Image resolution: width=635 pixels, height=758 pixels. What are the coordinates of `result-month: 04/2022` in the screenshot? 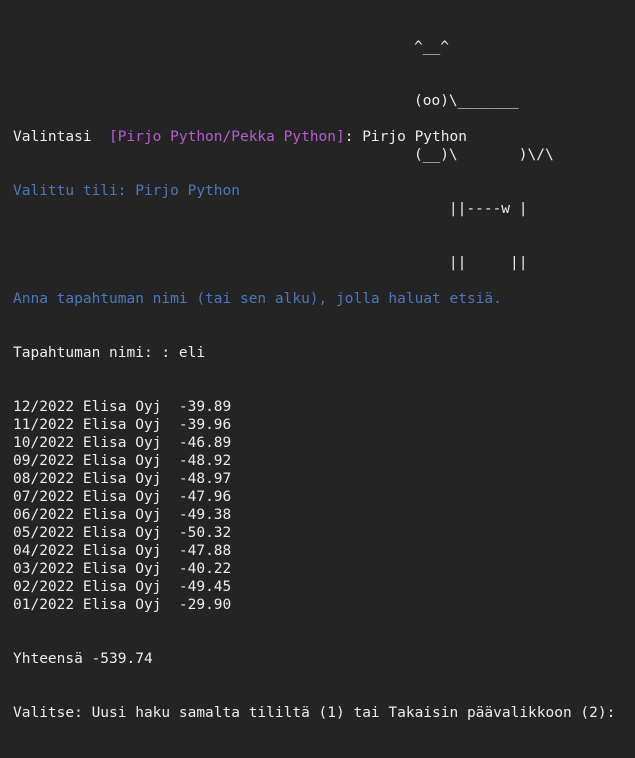 It's located at (44, 551).